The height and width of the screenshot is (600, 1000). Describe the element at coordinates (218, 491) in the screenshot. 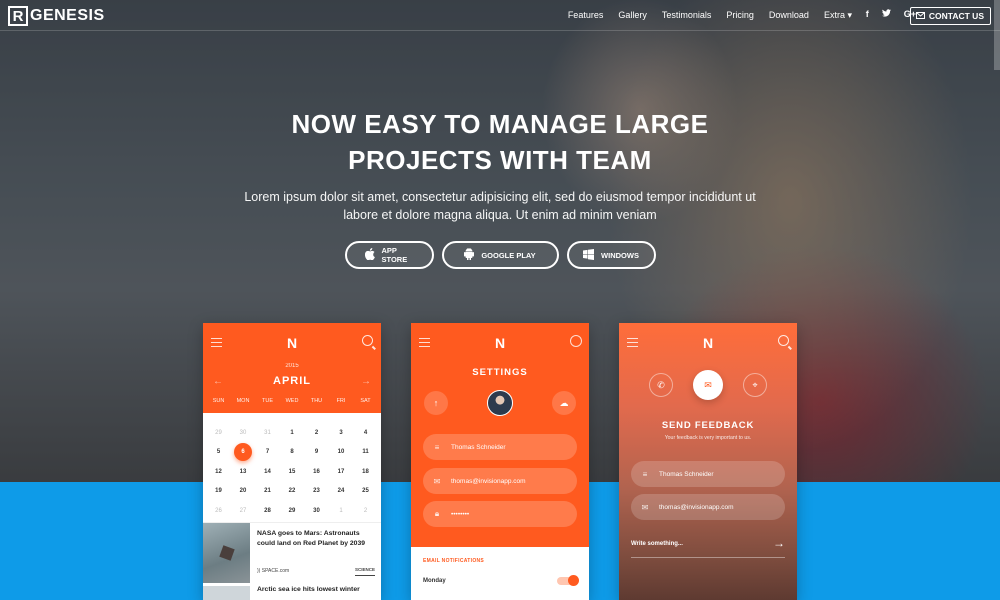

I see `calendar-day: 19` at that location.